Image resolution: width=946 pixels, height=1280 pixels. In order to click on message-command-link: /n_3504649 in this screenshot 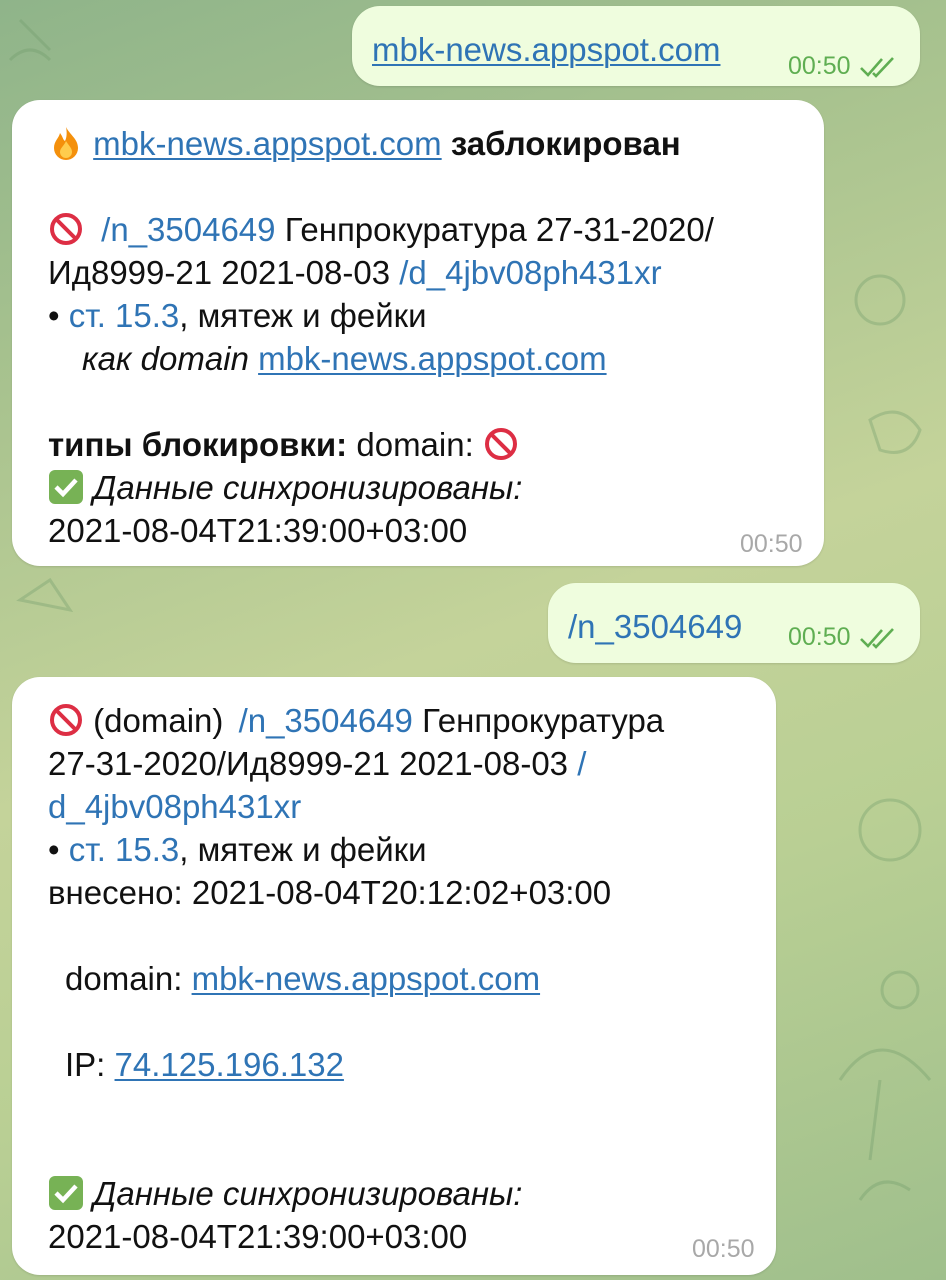, I will do `click(655, 626)`.